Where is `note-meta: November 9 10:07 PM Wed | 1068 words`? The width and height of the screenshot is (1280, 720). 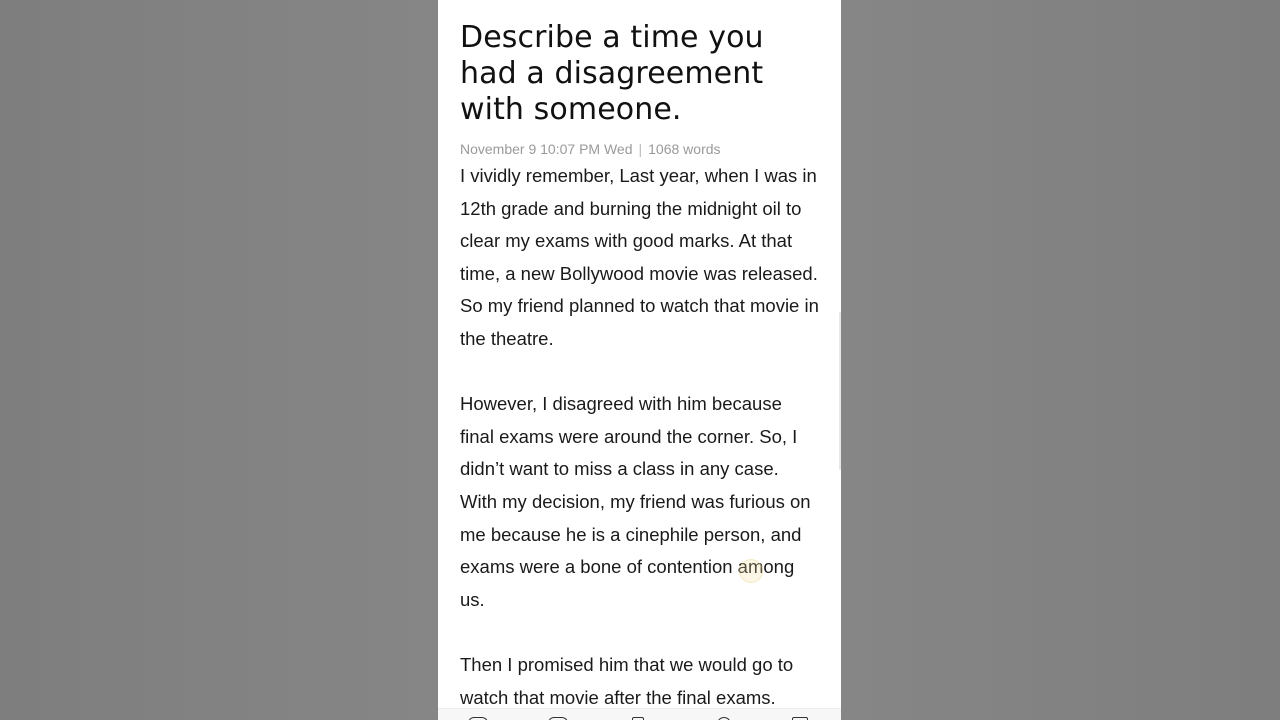 note-meta: November 9 10:07 PM Wed | 1068 words is located at coordinates (640, 149).